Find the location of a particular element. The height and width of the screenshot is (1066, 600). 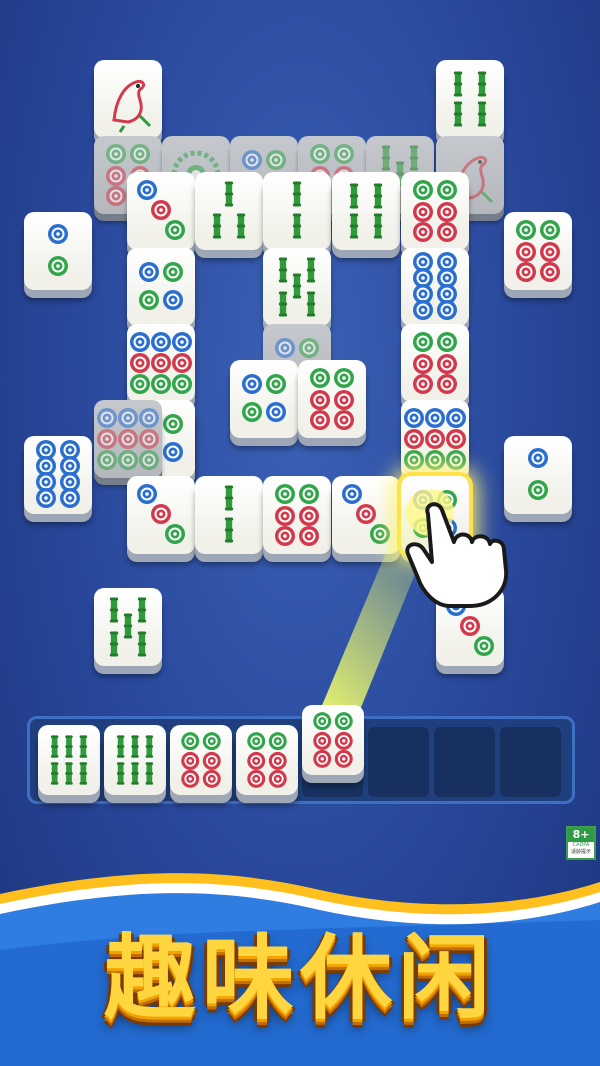

pointer-hand-icon is located at coordinates (457, 549).